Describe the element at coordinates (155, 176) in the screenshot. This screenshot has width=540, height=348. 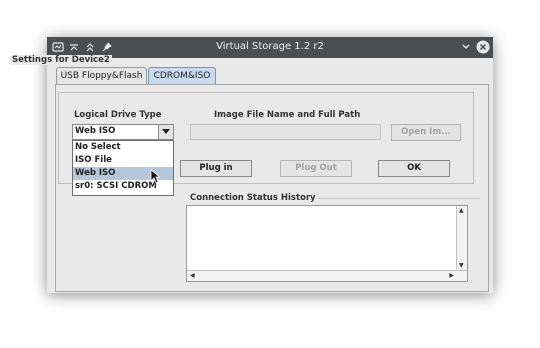
I see `mouse-cursor-icon` at that location.